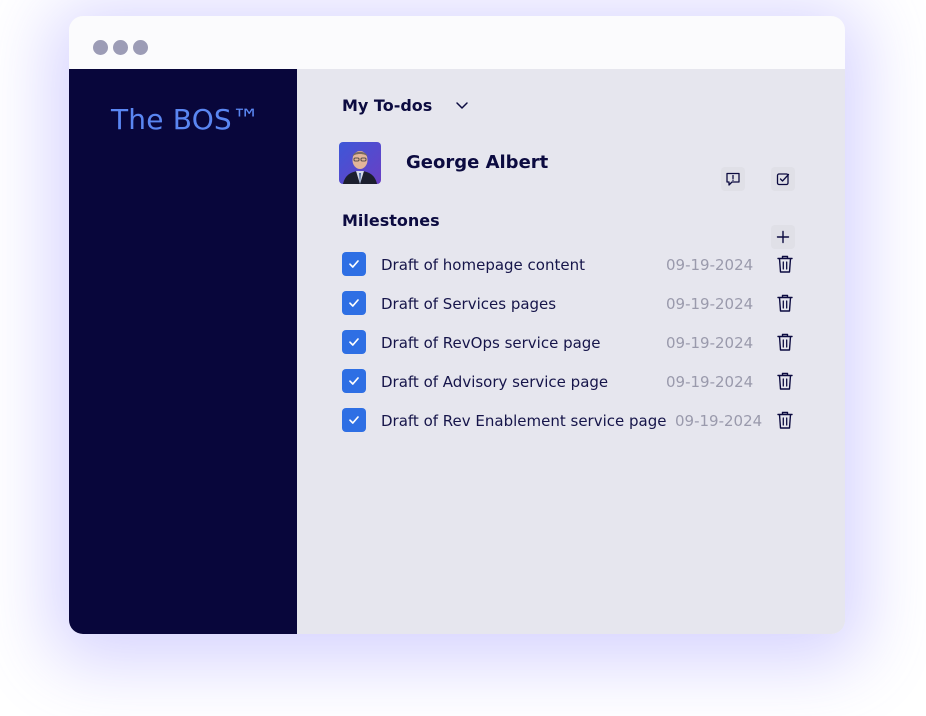 Image resolution: width=926 pixels, height=716 pixels. I want to click on message-alert-icon, so click(733, 179).